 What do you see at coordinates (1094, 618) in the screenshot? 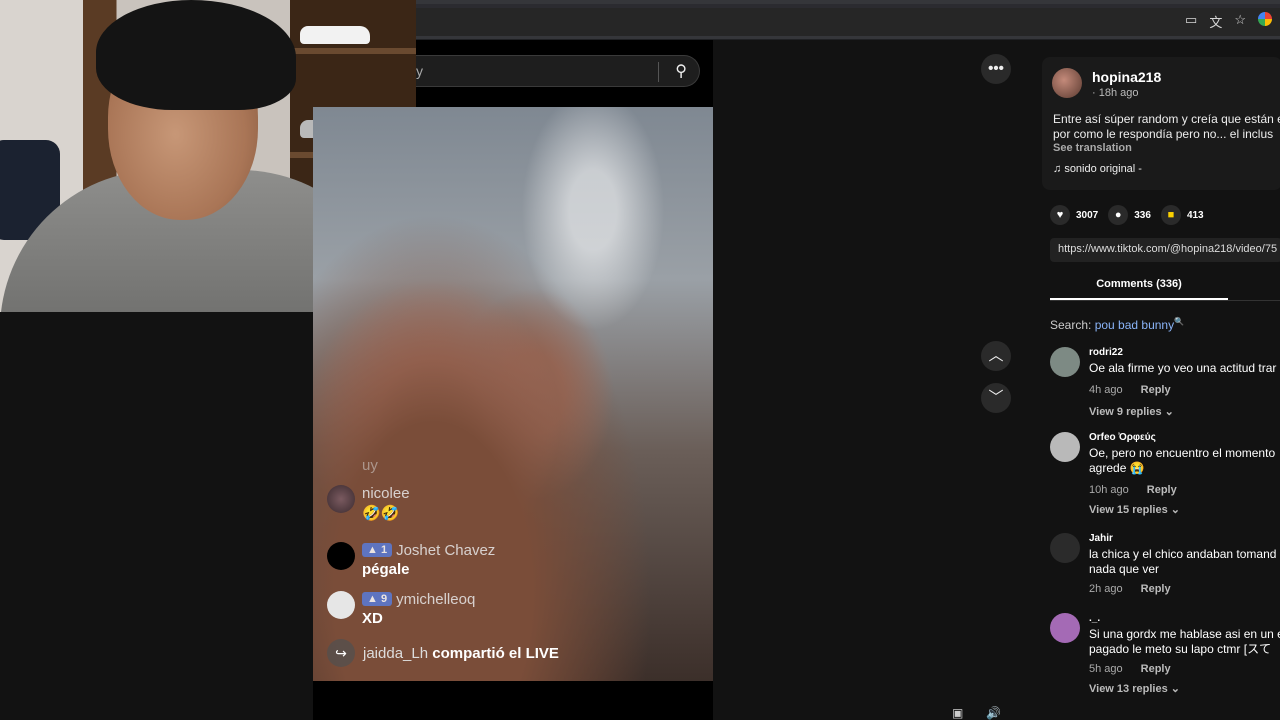
I see `comment-username: ._.` at bounding box center [1094, 618].